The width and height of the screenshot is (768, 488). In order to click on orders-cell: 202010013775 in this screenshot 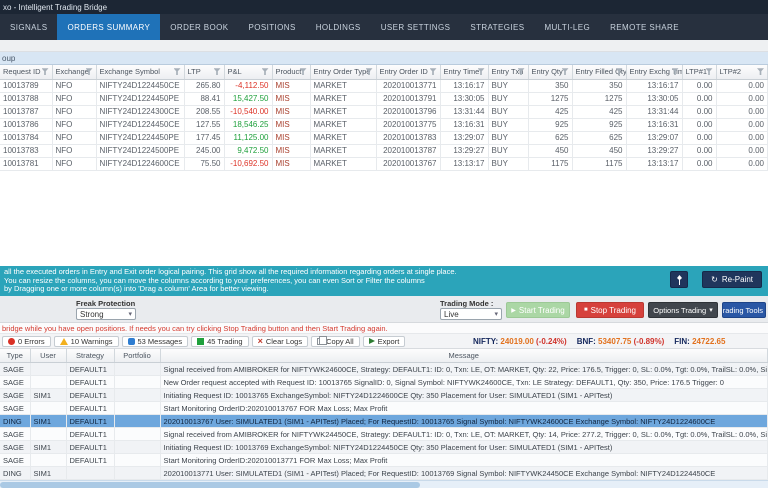, I will do `click(408, 125)`.